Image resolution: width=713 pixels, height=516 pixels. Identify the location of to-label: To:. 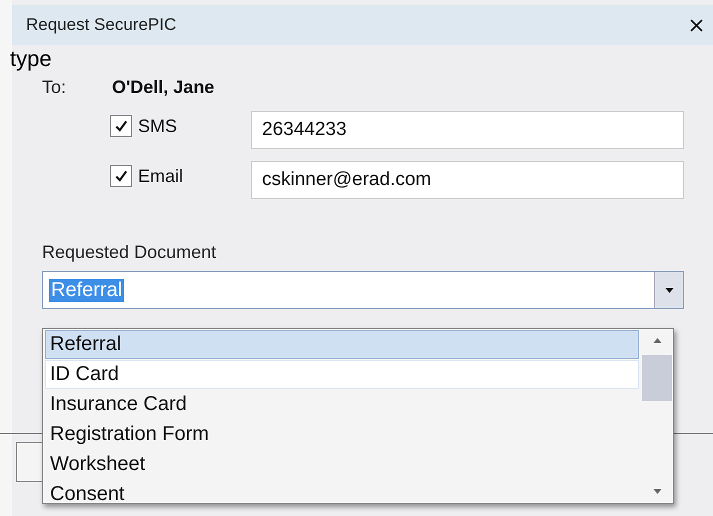
(55, 87).